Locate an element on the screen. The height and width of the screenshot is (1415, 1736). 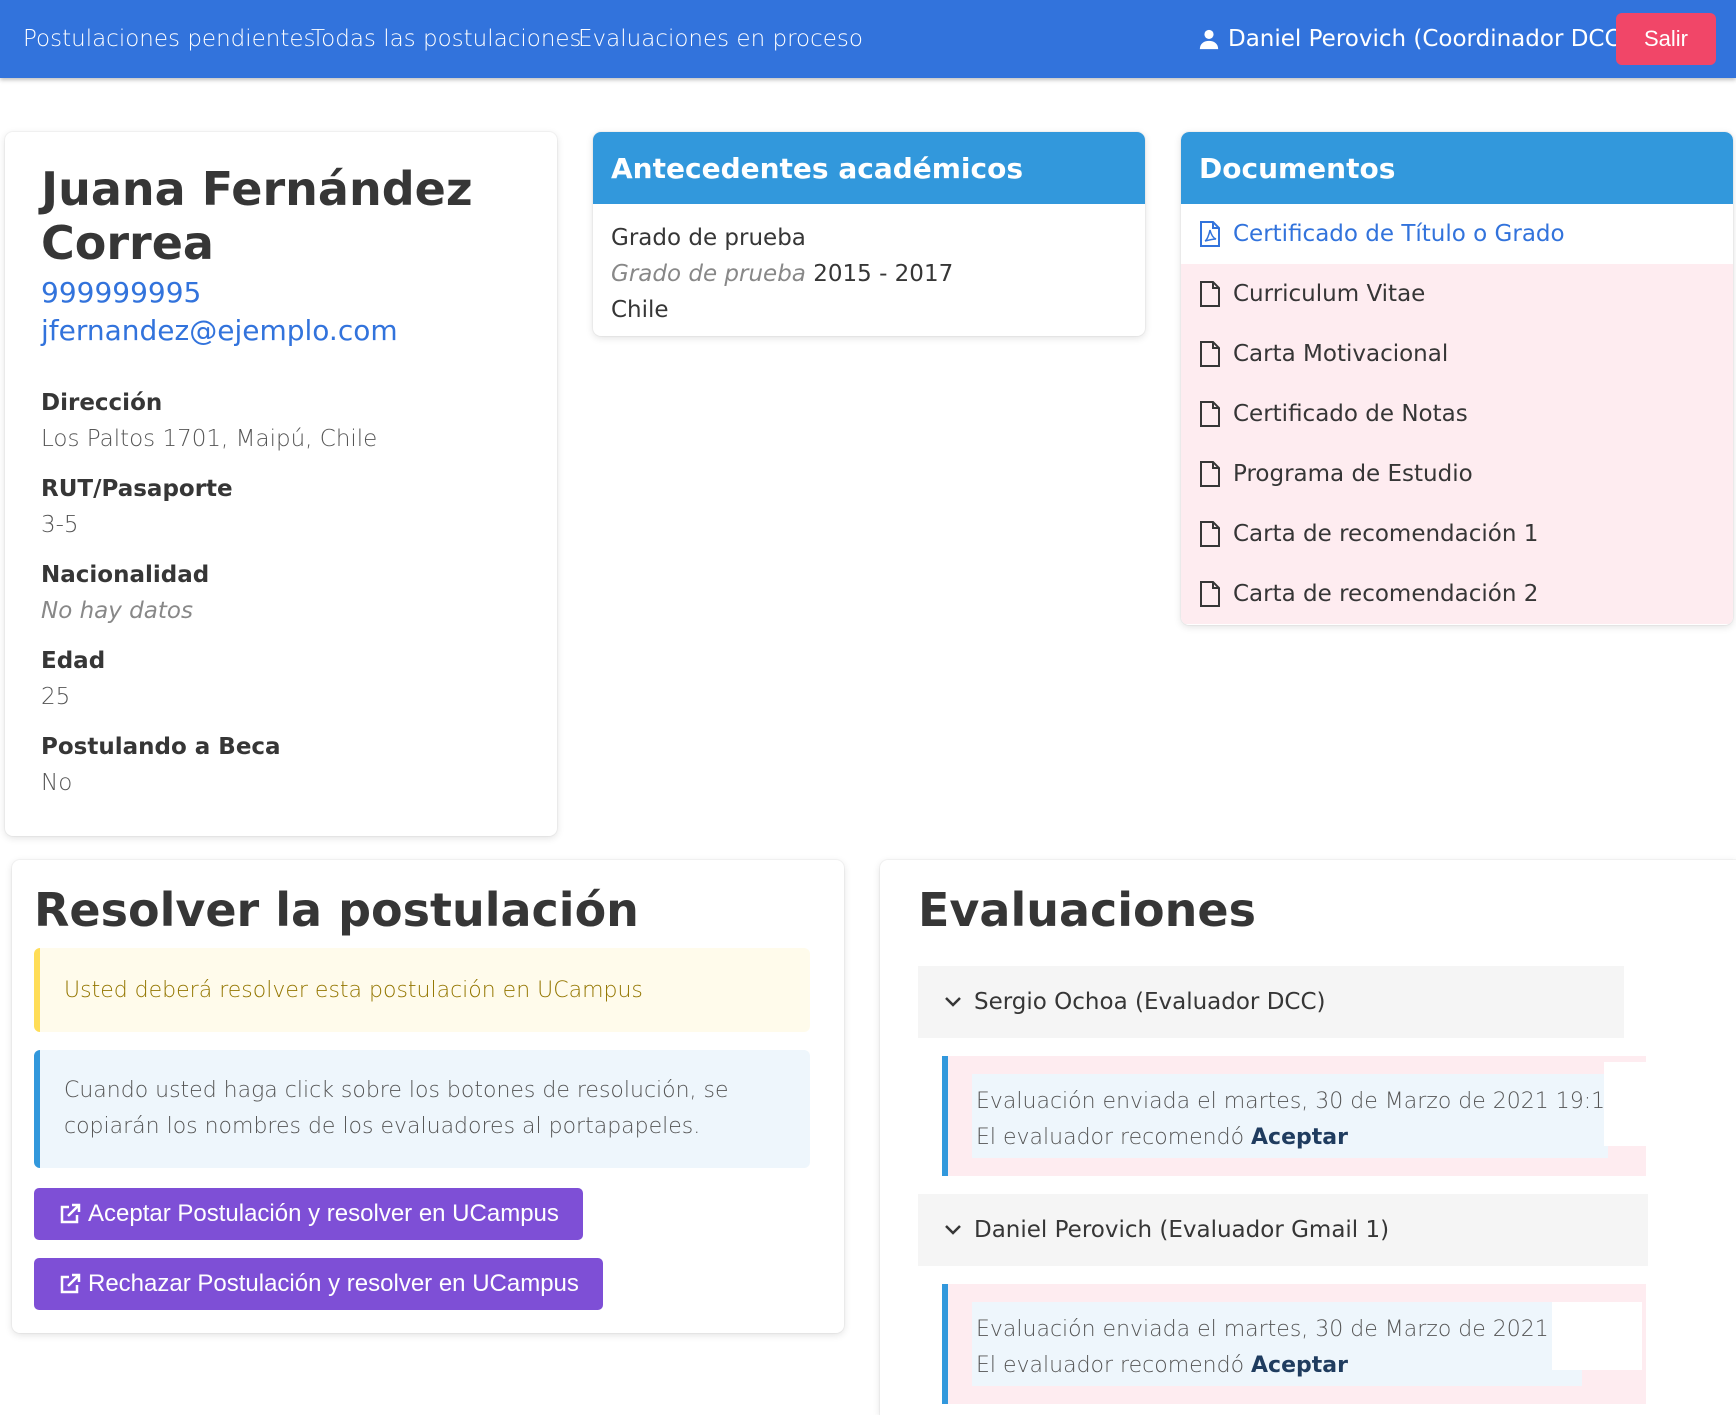
field-value-nationality: No hay datos is located at coordinates (117, 611).